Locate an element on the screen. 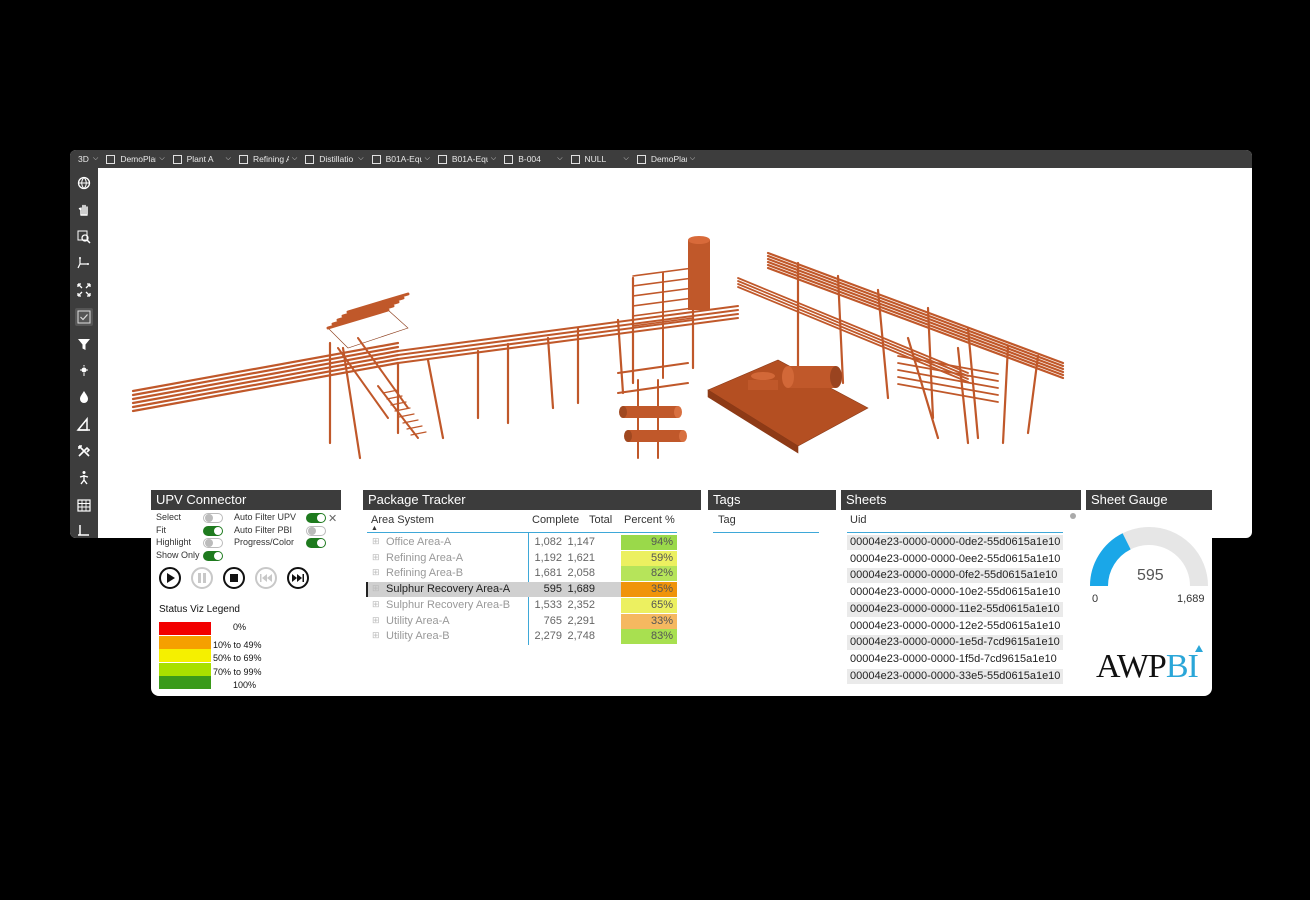 The image size is (1310, 900). col-percent: Percent % is located at coordinates (649, 520).